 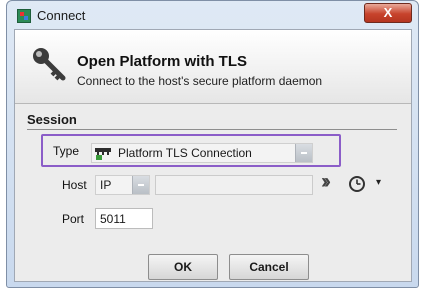 What do you see at coordinates (357, 184) in the screenshot?
I see `history-clock-icon` at bounding box center [357, 184].